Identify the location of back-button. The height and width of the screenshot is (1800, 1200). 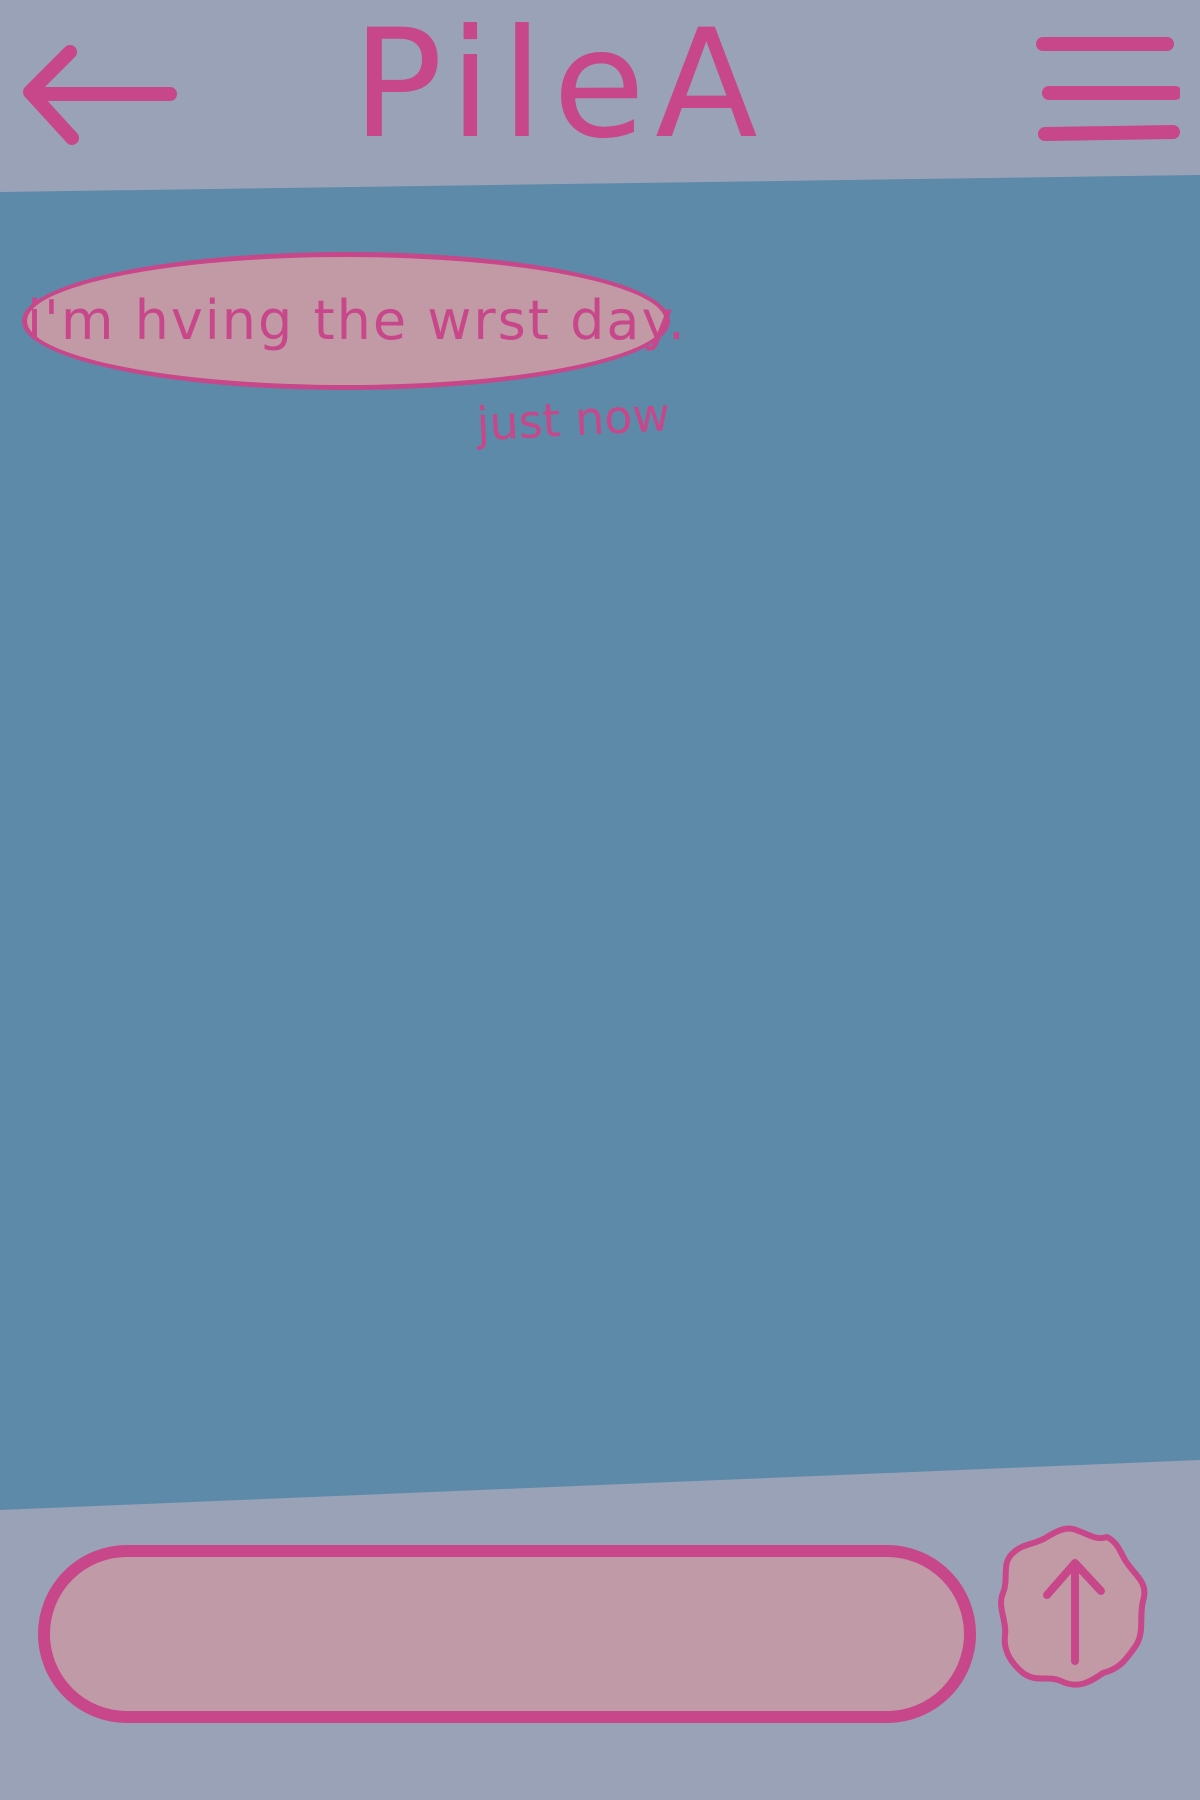
(100, 95).